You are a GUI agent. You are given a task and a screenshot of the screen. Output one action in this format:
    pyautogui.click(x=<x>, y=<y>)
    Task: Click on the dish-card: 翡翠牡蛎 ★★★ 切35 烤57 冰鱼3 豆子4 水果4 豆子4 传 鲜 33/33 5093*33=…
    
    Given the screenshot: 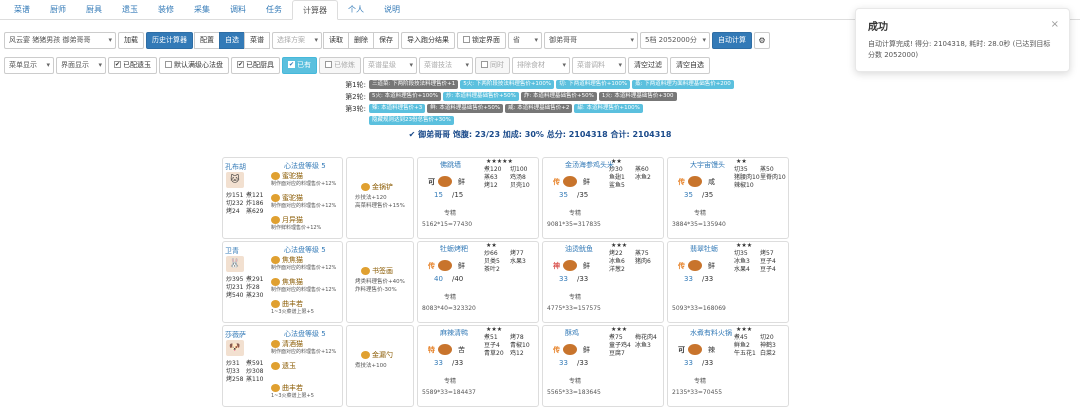 What is the action you would take?
    pyautogui.click(x=728, y=282)
    